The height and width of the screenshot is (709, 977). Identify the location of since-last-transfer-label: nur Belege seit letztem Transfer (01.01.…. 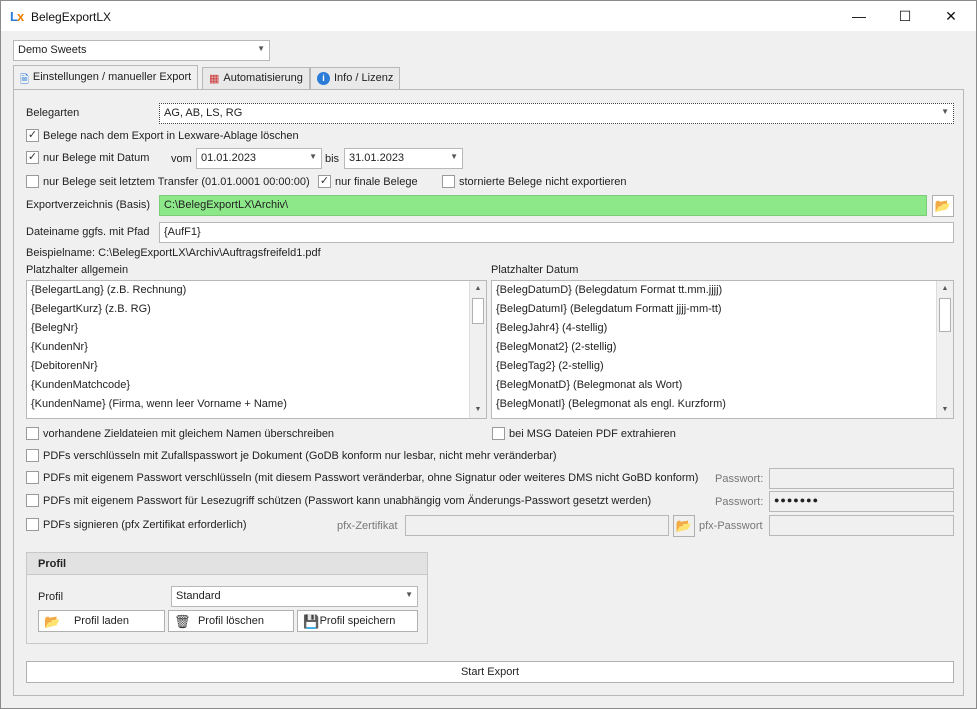
(176, 182).